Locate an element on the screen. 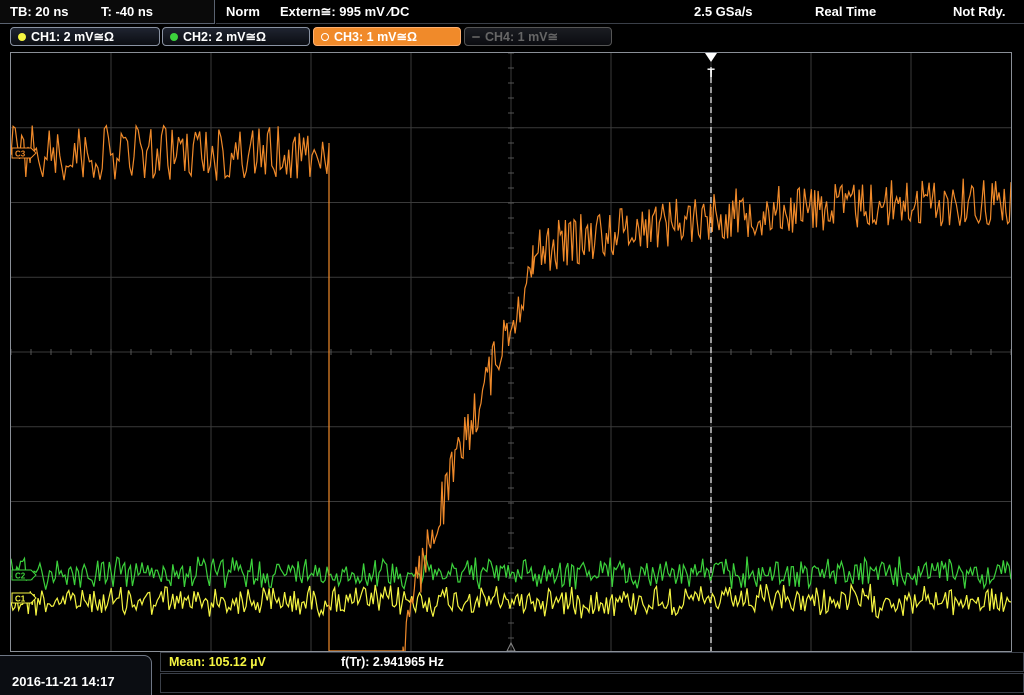  measurement-panel: Mean: 105.12 µV f(Tr): 2.941965 Hz is located at coordinates (592, 673).